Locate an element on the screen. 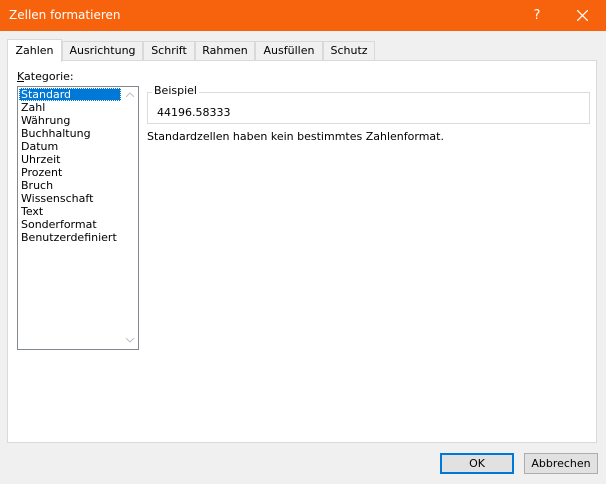 Image resolution: width=606 pixels, height=484 pixels. category-item-sonderformat: Sonderformat is located at coordinates (70, 224).